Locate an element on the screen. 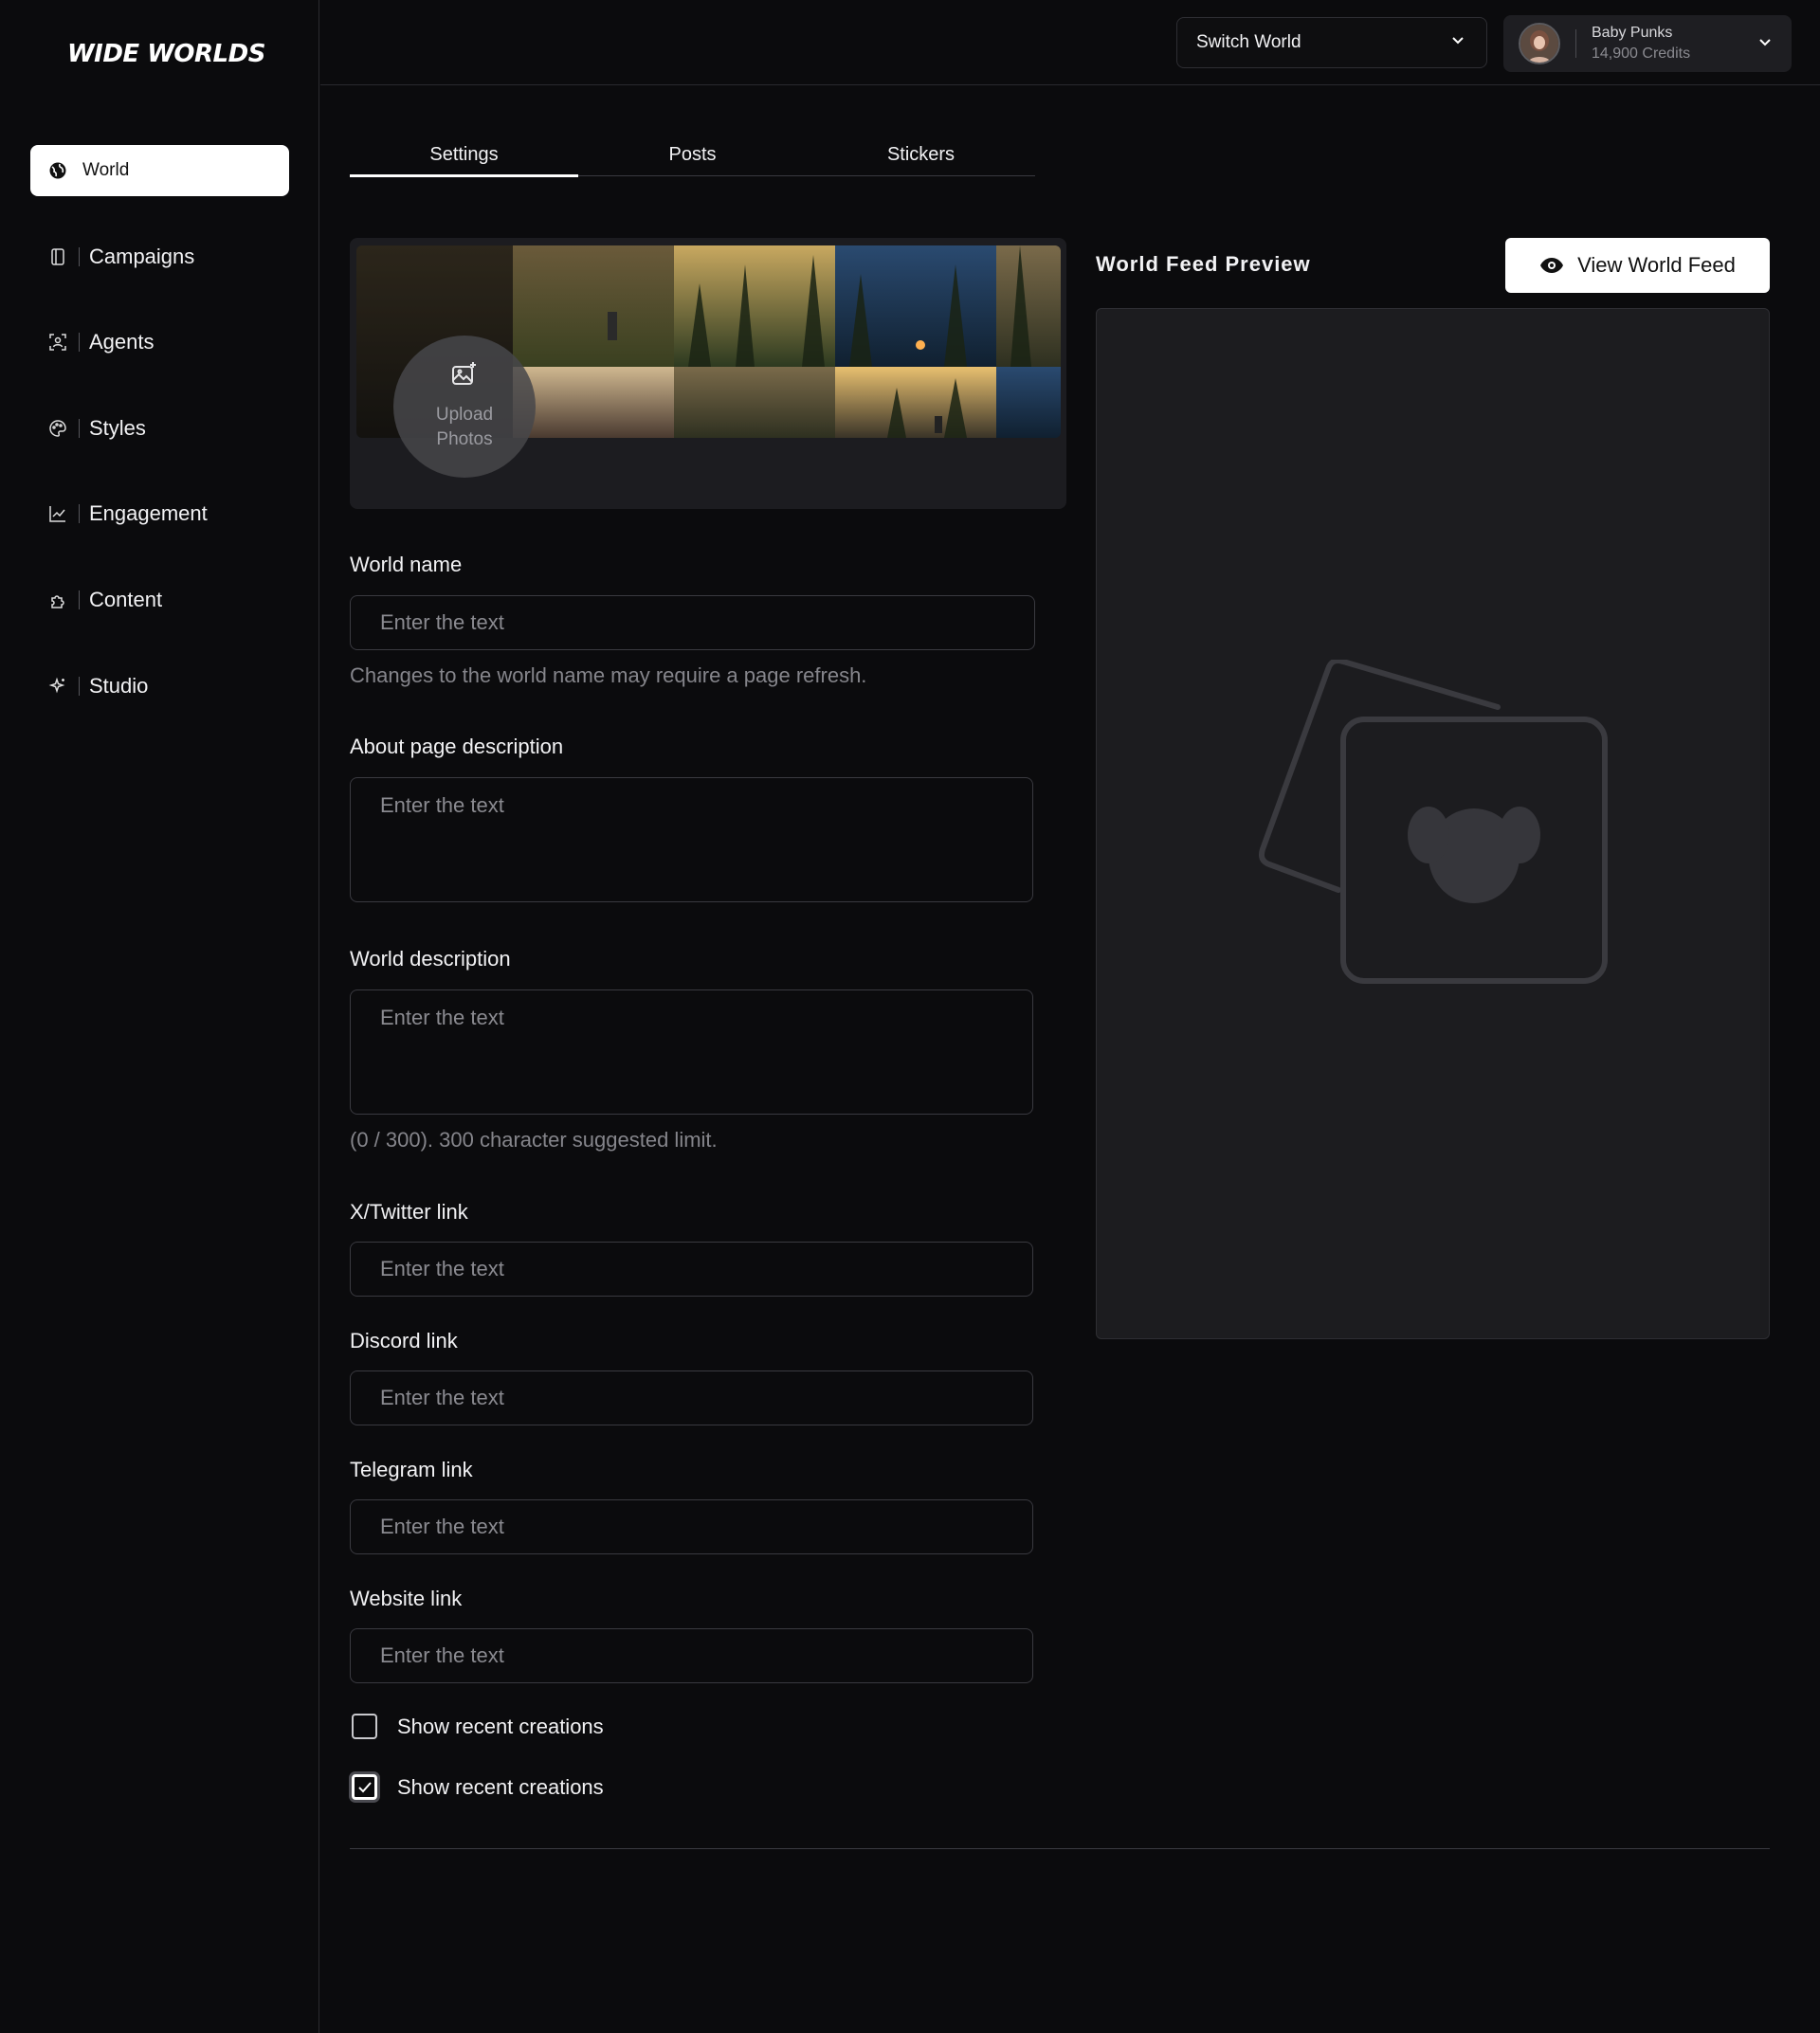  website-link-input is located at coordinates (691, 1655).